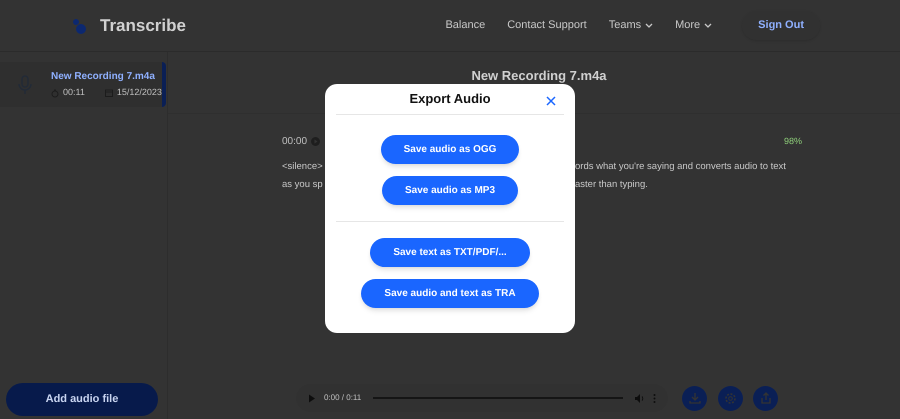  I want to click on recording-name: New Recording 7.m4a, so click(103, 77).